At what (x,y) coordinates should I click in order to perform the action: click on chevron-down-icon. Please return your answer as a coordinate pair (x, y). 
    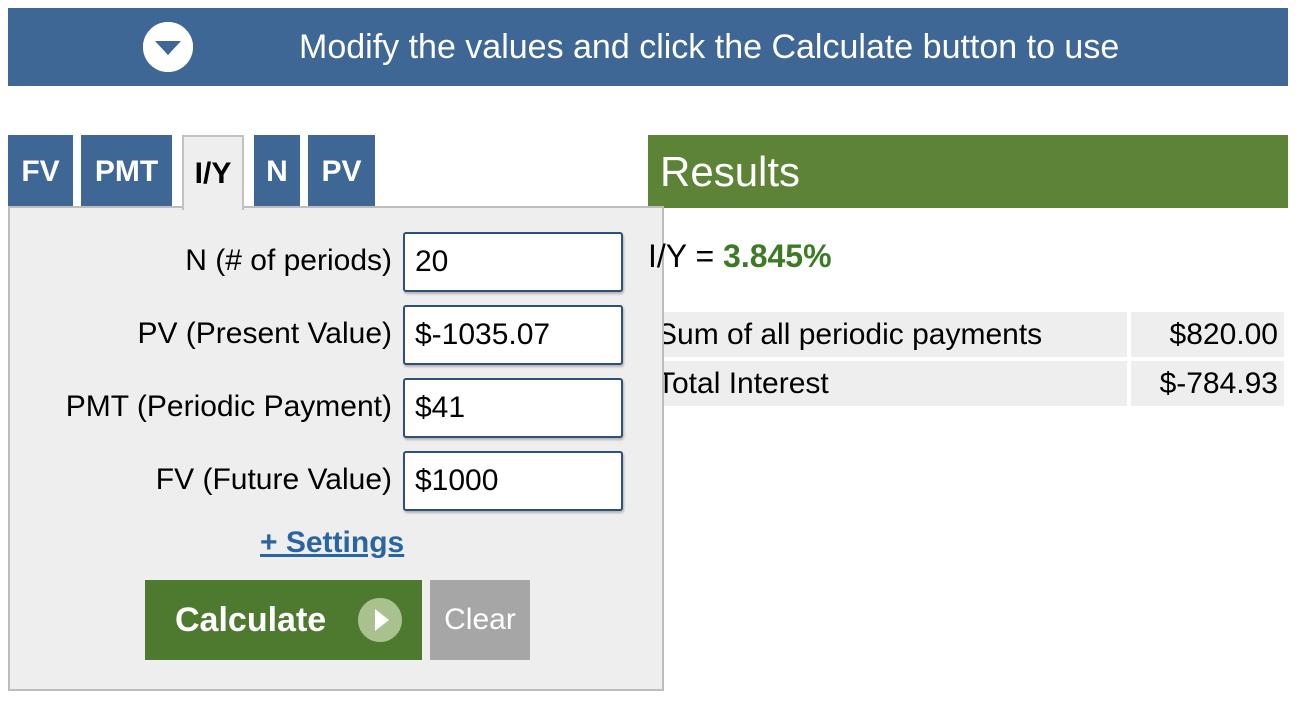
    Looking at the image, I should click on (168, 47).